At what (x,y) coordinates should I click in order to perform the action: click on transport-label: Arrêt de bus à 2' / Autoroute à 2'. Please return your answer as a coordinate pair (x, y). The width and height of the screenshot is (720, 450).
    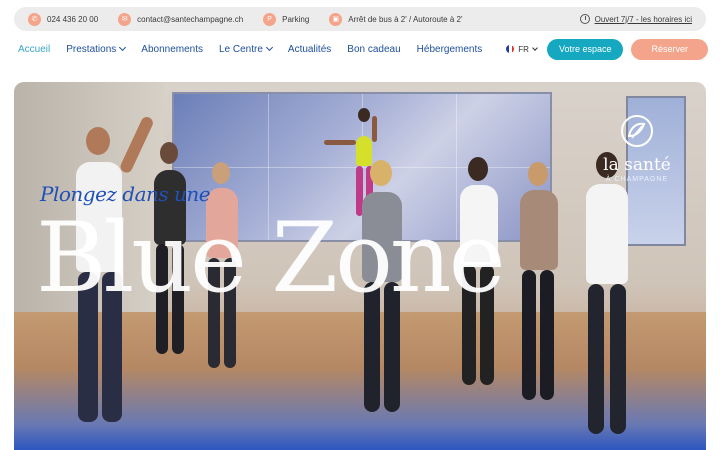
    Looking at the image, I should click on (405, 19).